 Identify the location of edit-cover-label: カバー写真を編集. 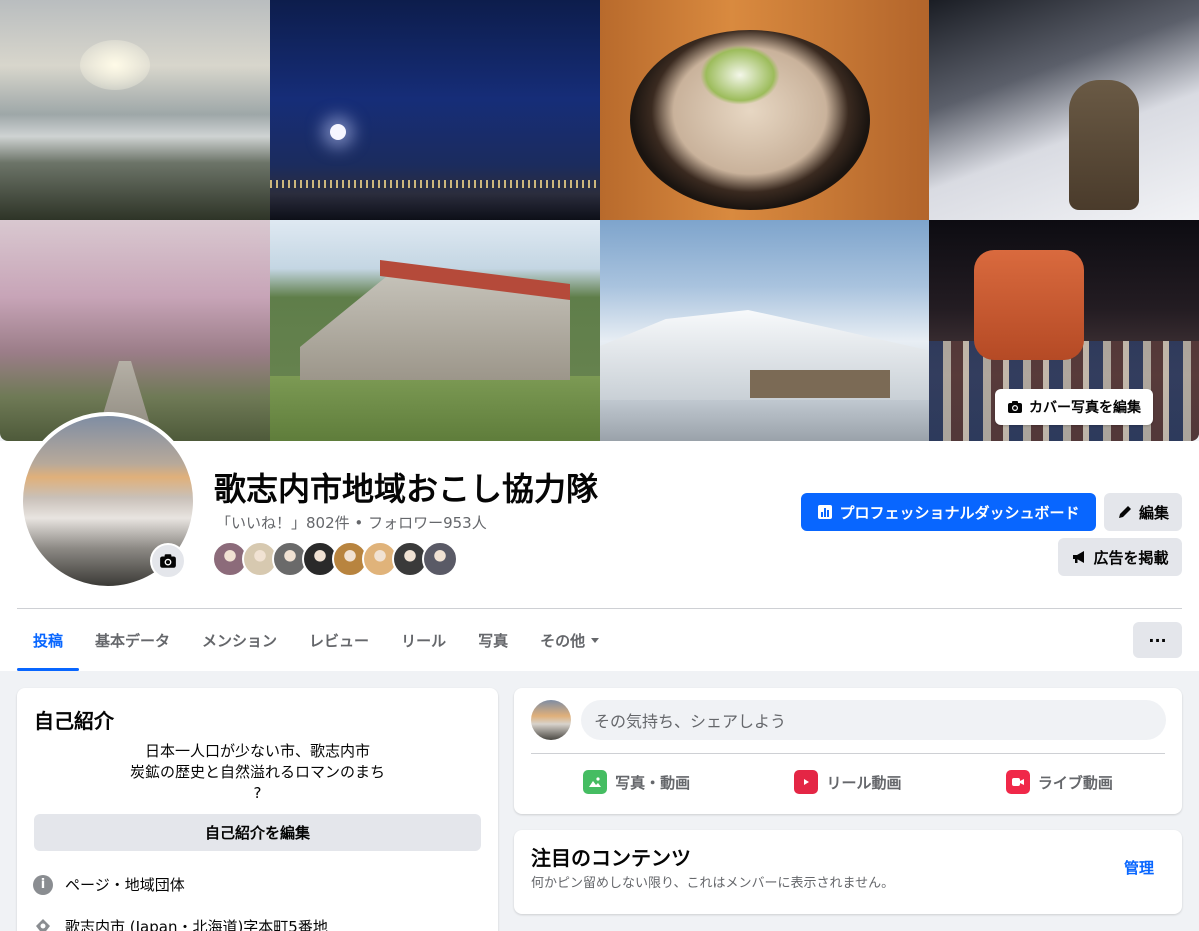
(1085, 408).